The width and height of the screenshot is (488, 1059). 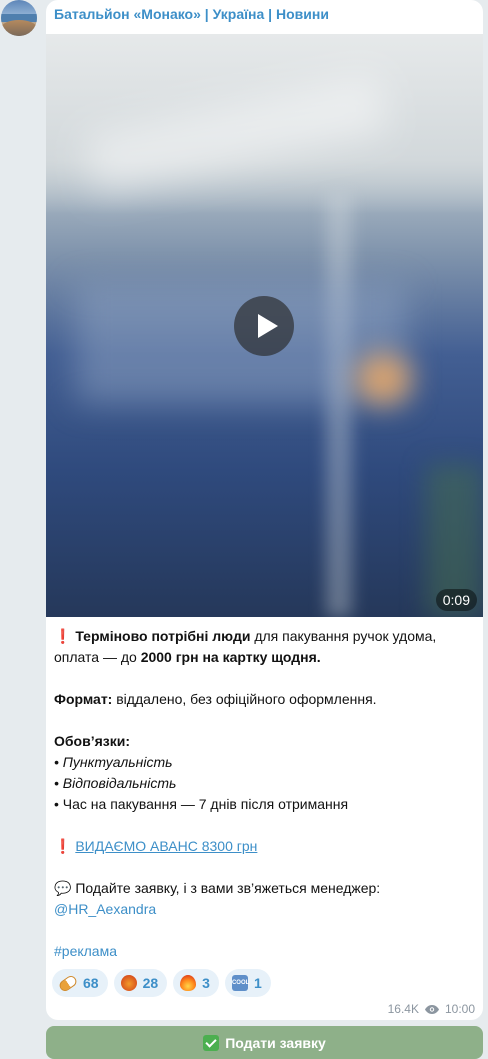 I want to click on headline-pay: 2000 грн на картку щодня., so click(x=230, y=657).